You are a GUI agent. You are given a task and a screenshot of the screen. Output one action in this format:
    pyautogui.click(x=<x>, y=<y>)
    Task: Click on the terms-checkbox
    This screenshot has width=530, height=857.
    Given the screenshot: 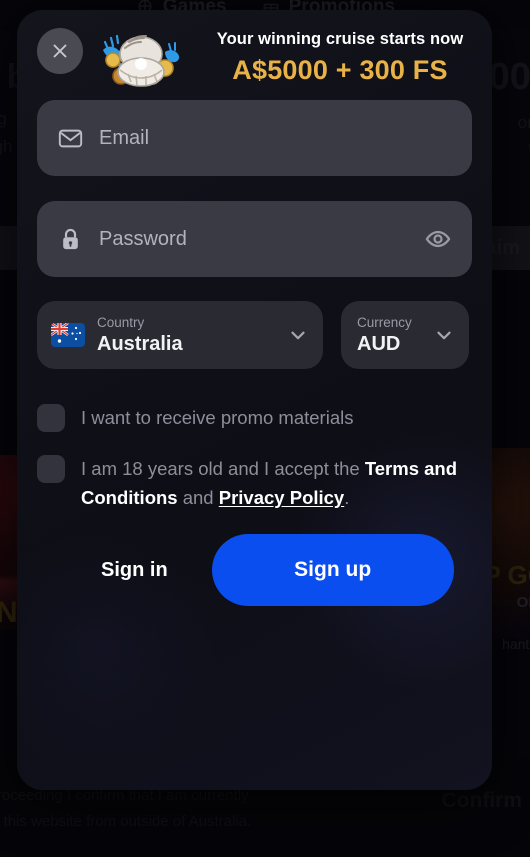 What is the action you would take?
    pyautogui.click(x=51, y=469)
    